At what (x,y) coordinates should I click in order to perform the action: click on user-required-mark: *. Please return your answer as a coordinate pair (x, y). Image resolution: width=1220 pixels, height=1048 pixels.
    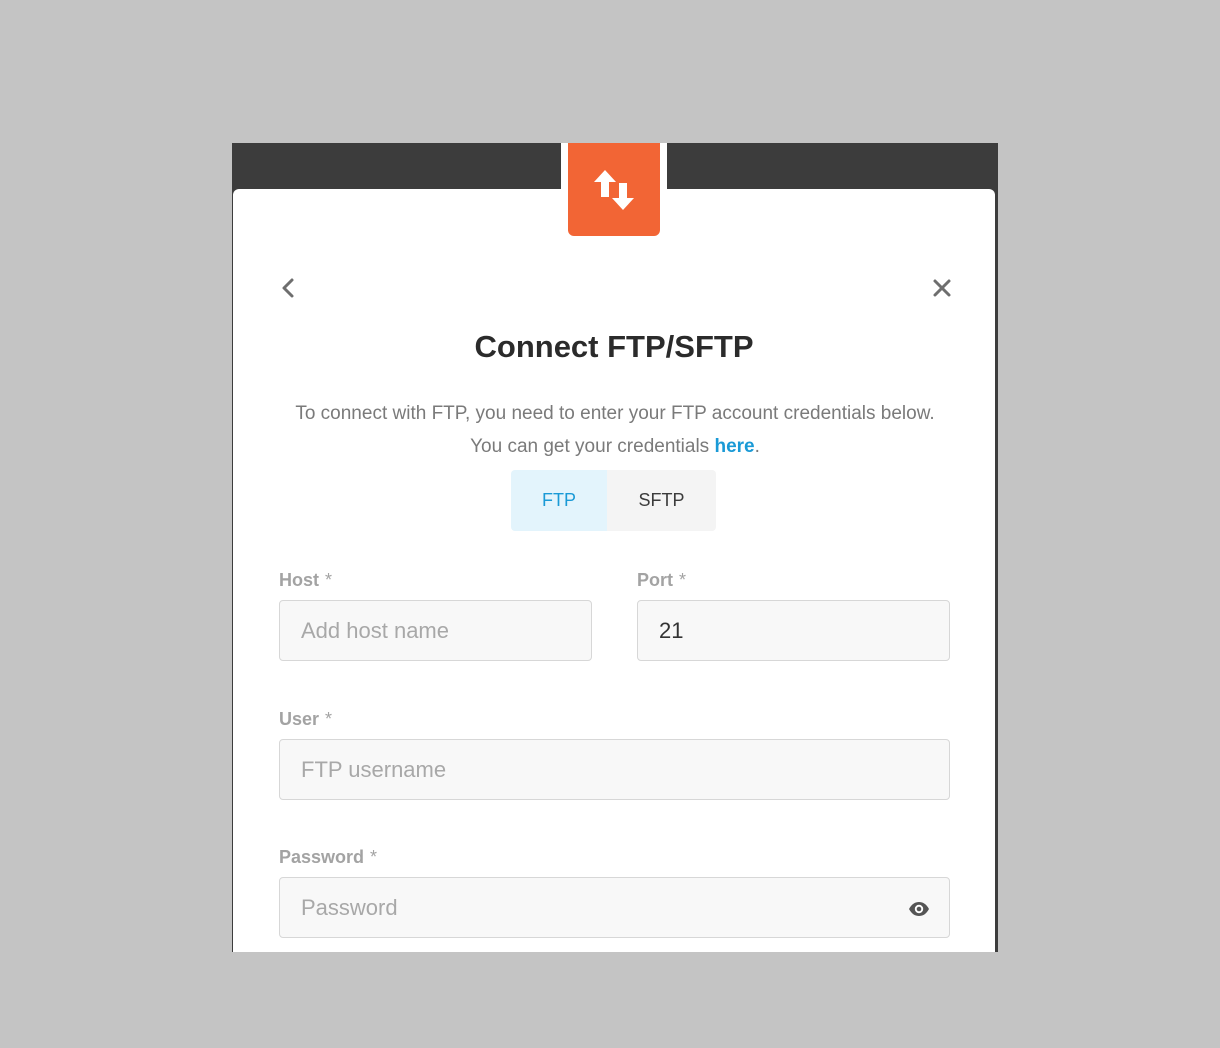
    Looking at the image, I should click on (329, 719).